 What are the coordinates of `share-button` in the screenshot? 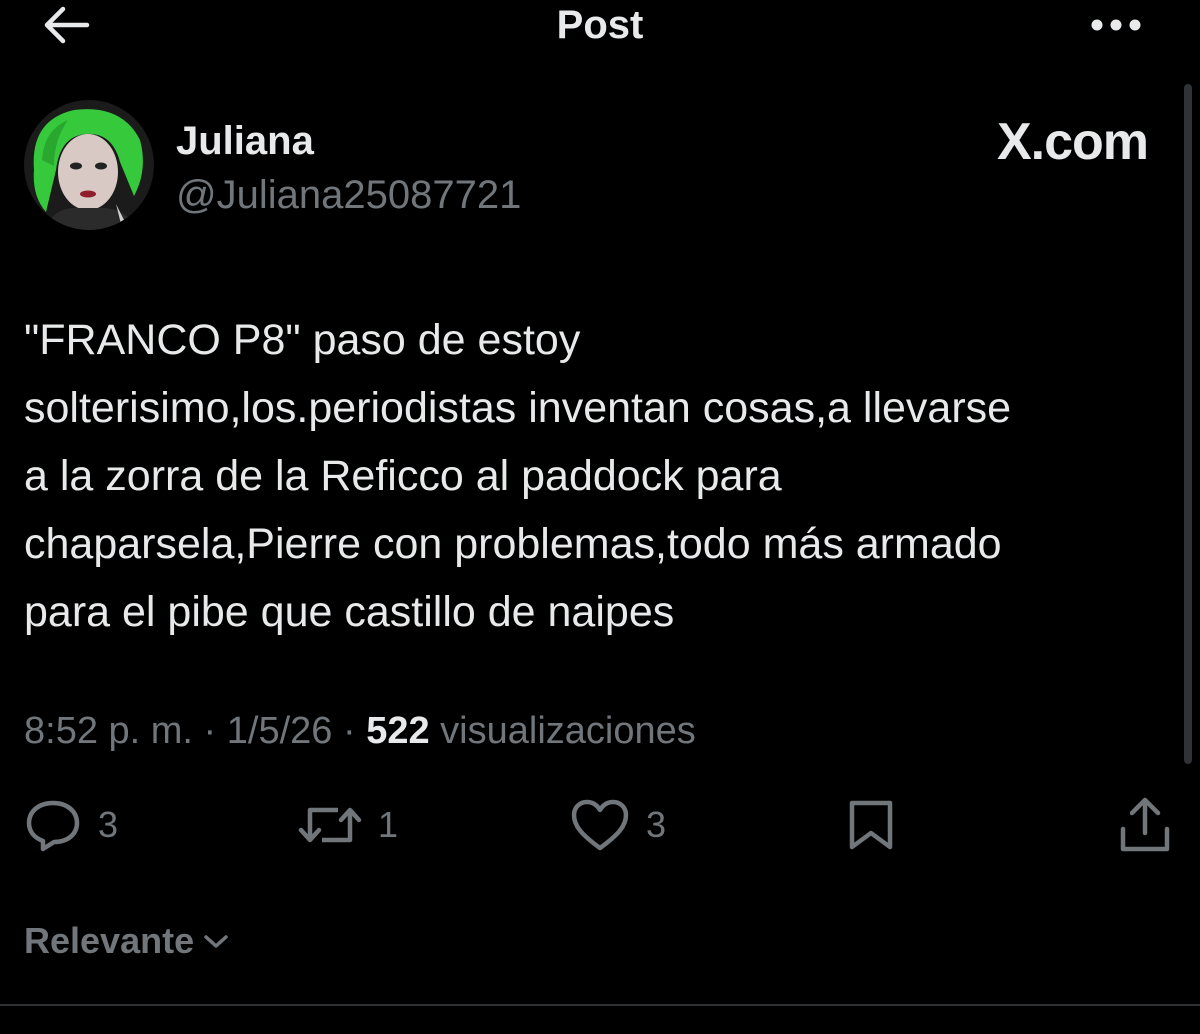 It's located at (1145, 825).